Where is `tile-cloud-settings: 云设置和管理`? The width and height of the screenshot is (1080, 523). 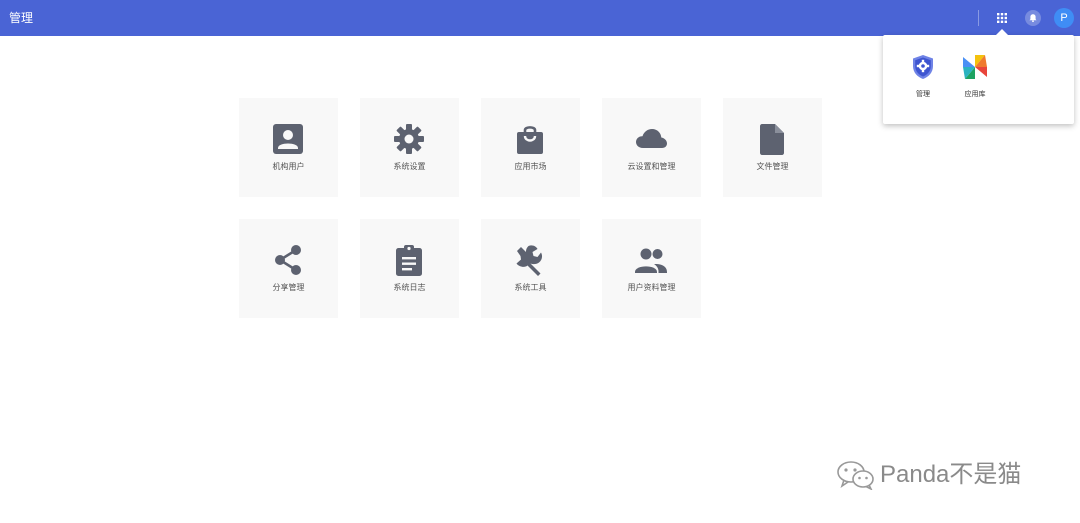 tile-cloud-settings: 云设置和管理 is located at coordinates (651, 147).